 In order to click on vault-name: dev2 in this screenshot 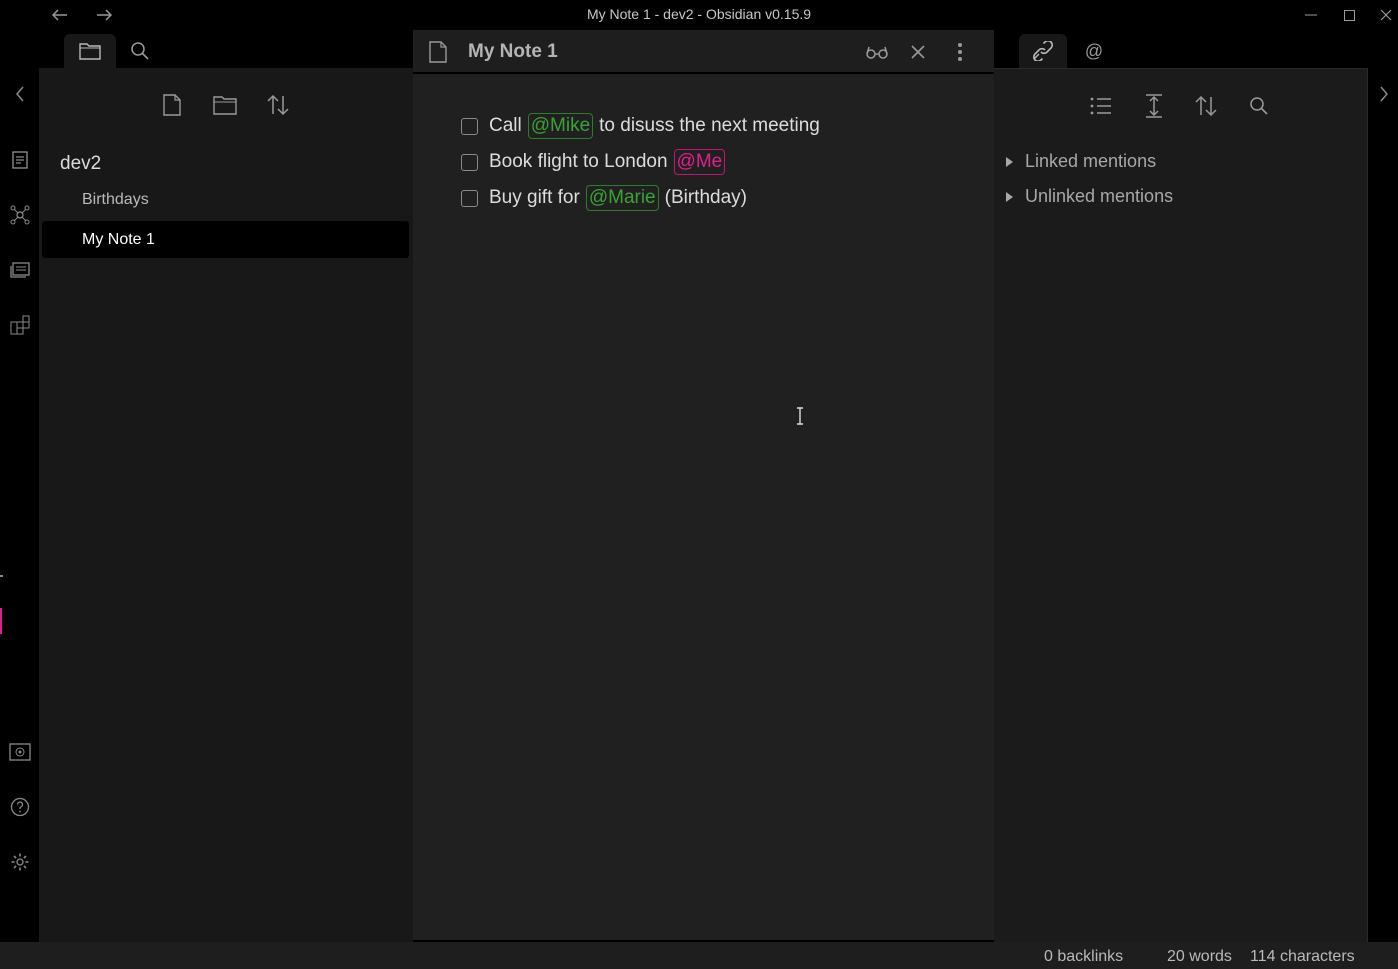, I will do `click(81, 163)`.